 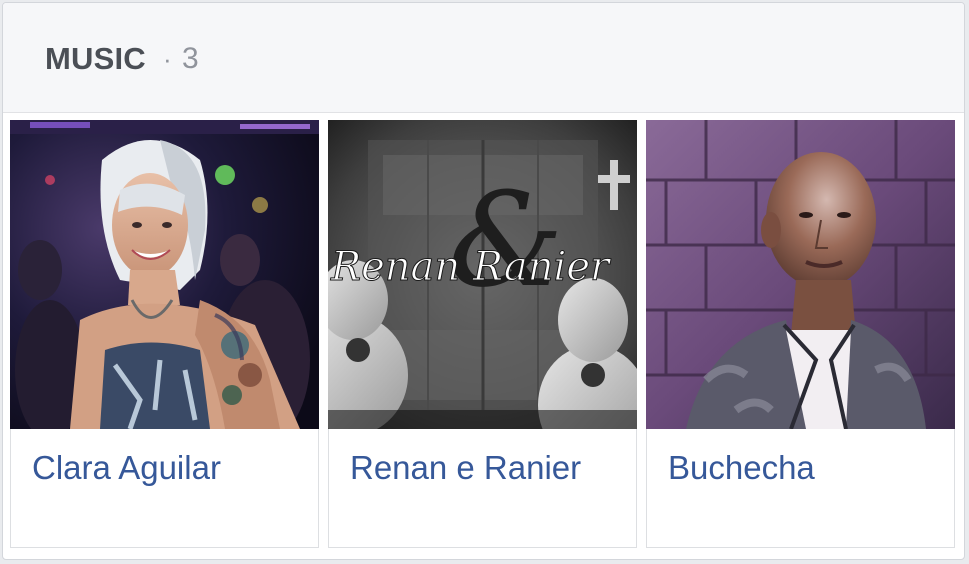 I want to click on logo-text: Renan Ranier, so click(x=471, y=267).